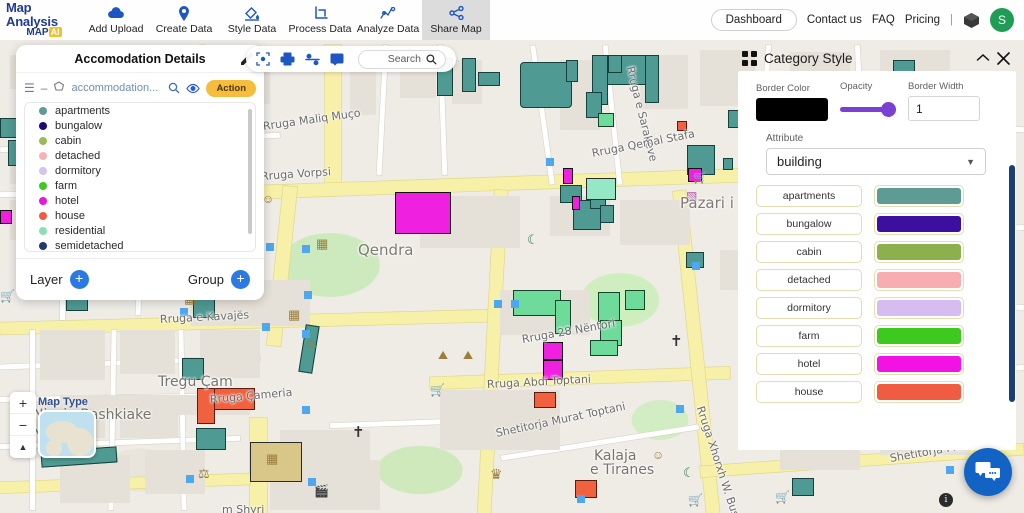 The height and width of the screenshot is (513, 1024). Describe the element at coordinates (809, 364) in the screenshot. I see `category-name: hotel` at that location.